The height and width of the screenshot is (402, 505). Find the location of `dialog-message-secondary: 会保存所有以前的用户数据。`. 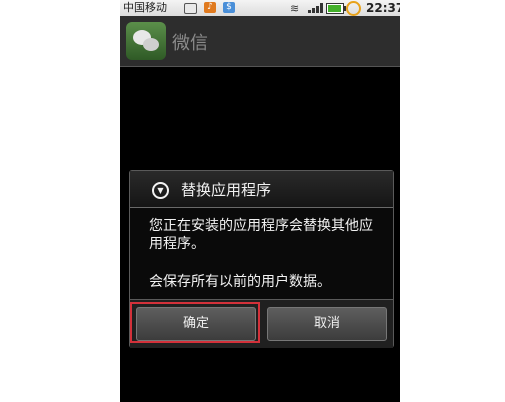

dialog-message-secondary: 会保存所有以前的用户数据。 is located at coordinates (240, 282).